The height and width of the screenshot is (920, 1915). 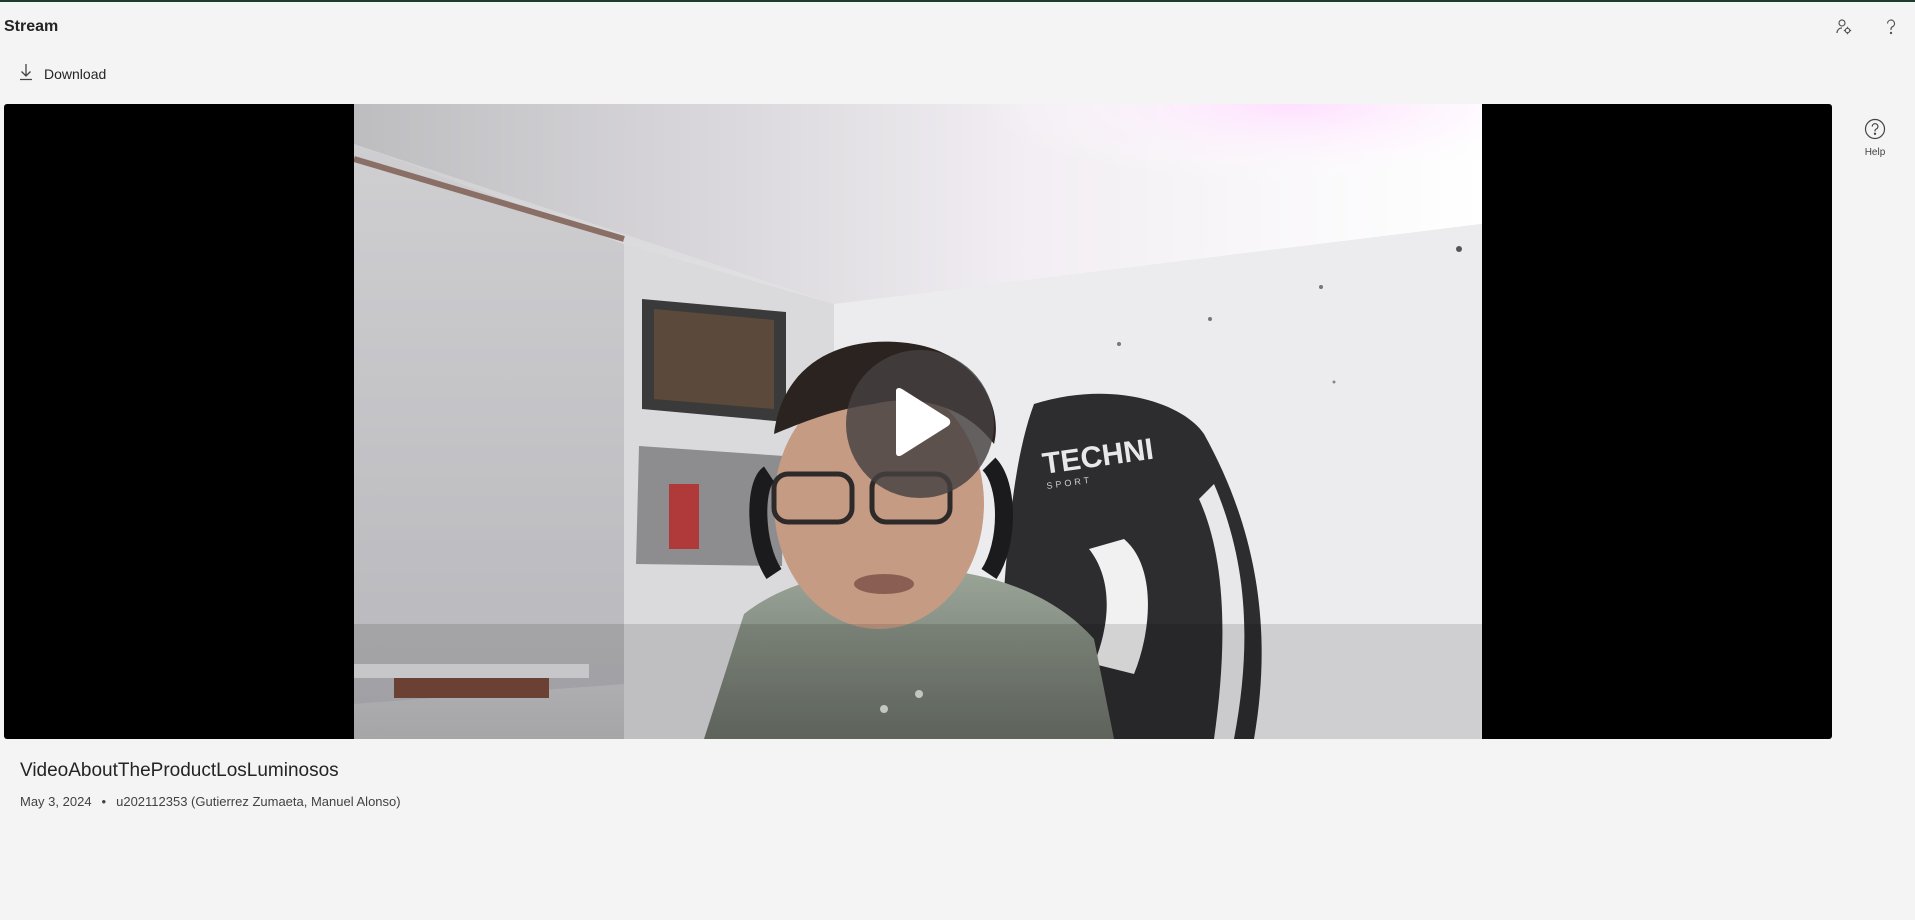 I want to click on help-label: Help, so click(x=1875, y=152).